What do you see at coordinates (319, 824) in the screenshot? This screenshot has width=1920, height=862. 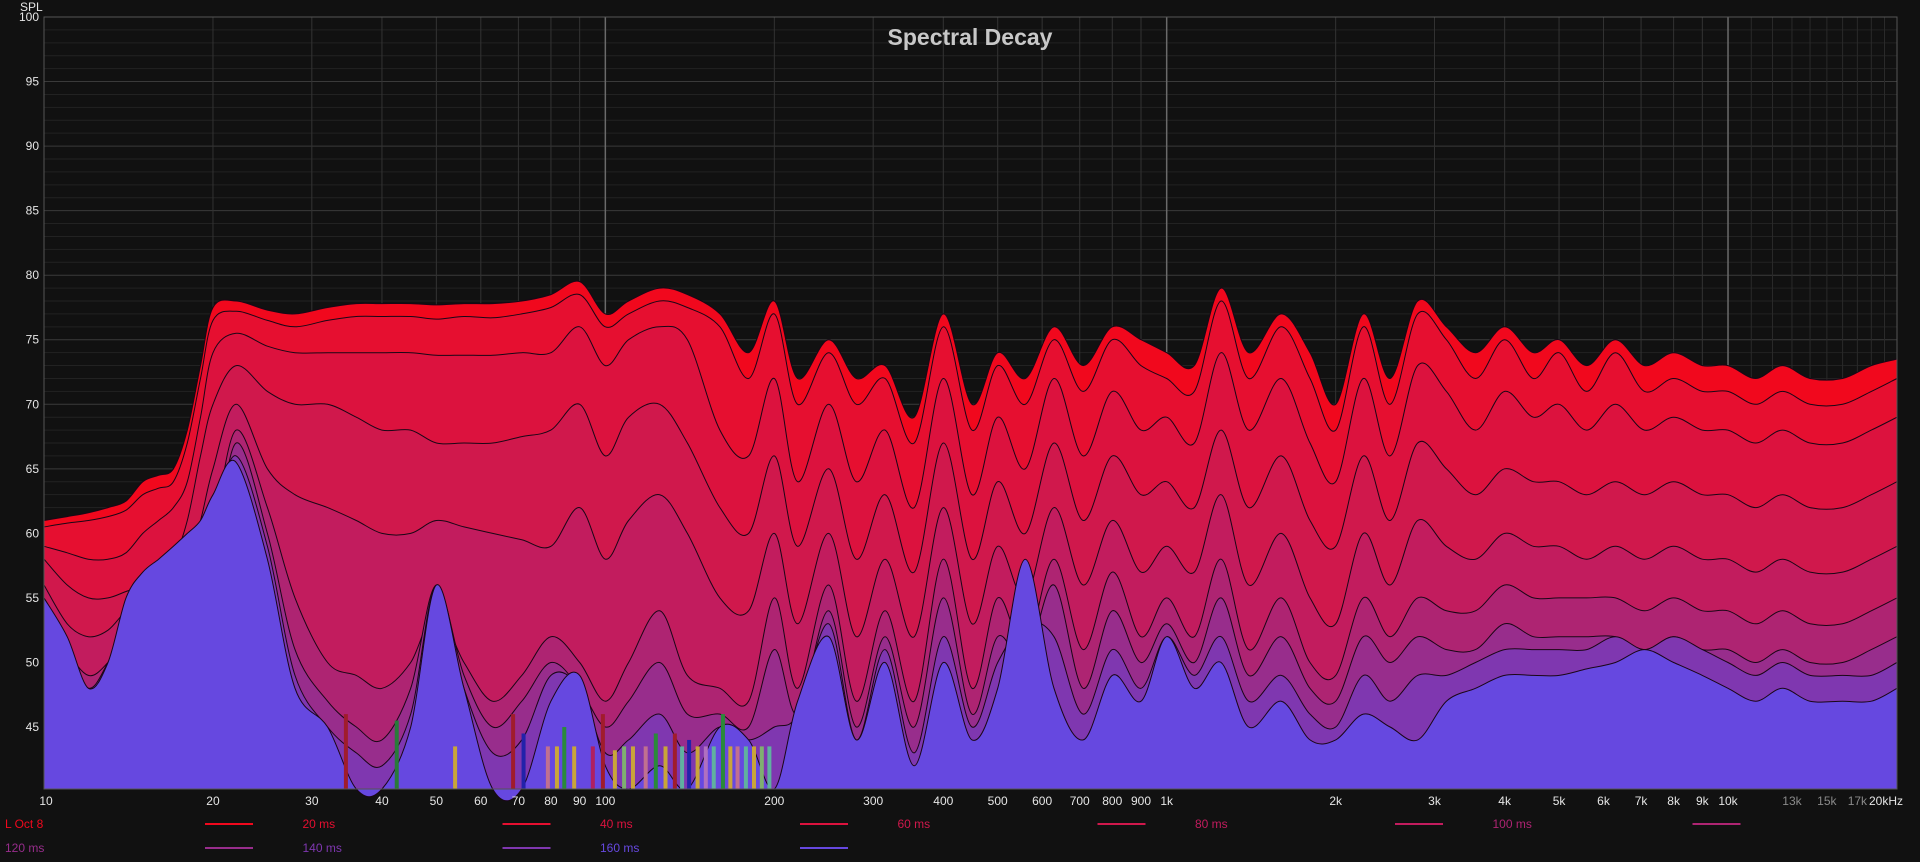 I see `legend-label: 20 ms` at bounding box center [319, 824].